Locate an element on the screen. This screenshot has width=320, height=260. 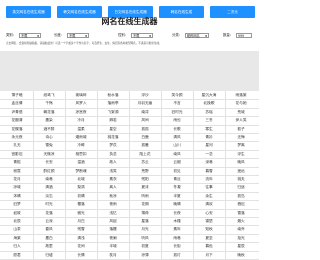
name-cell: 一念 is located at coordinates (209, 154).